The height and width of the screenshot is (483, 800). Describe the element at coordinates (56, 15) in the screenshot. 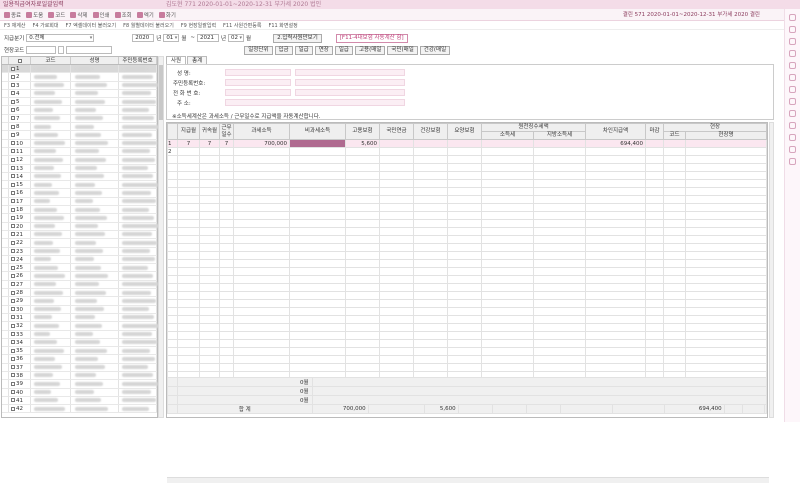

I see `code-button: 코드` at that location.